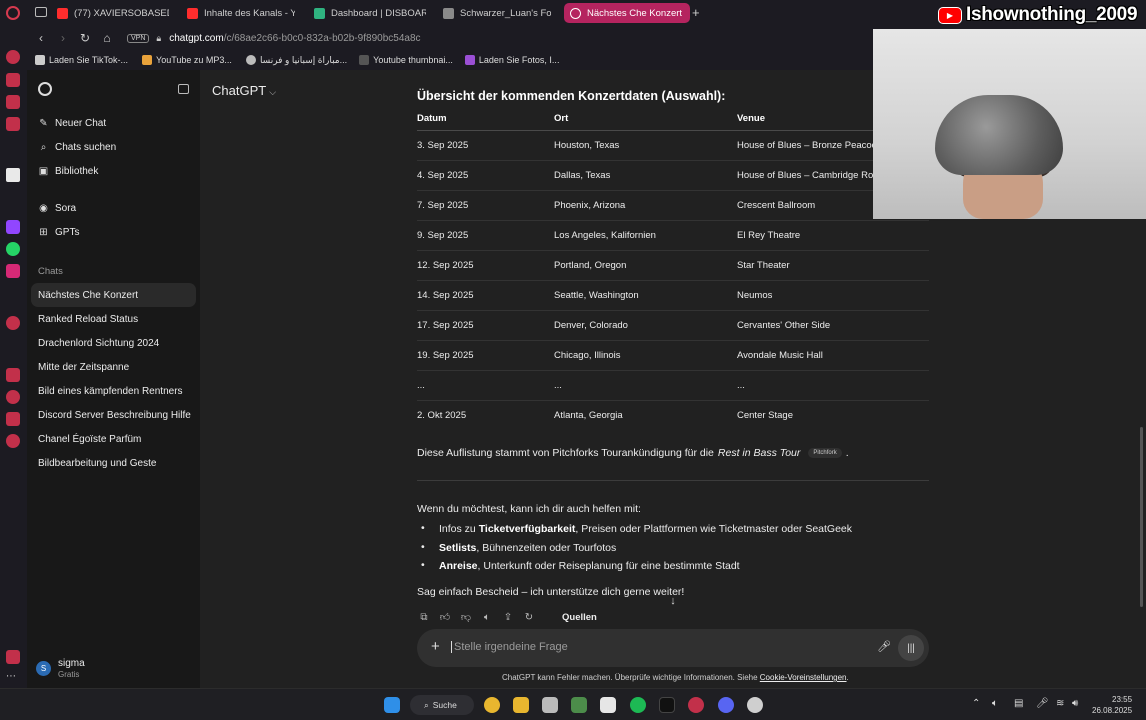  What do you see at coordinates (667, 705) in the screenshot?
I see `tiktok-icon` at bounding box center [667, 705].